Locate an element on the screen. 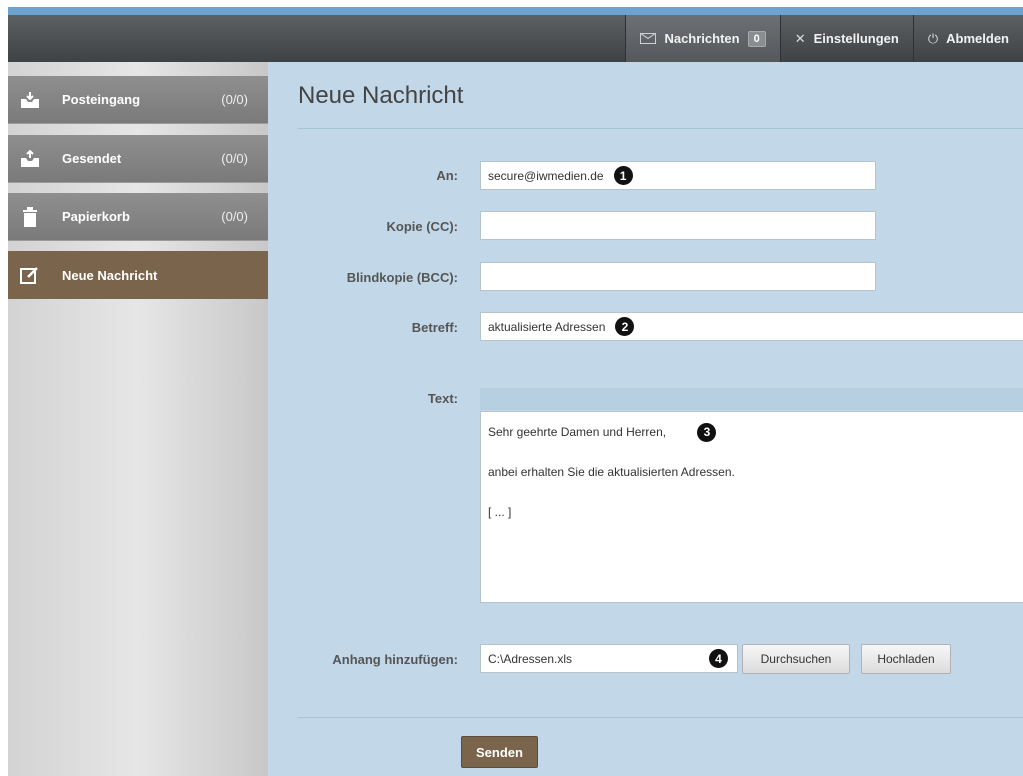  nav-settings-label: Einstellungen is located at coordinates (856, 38).